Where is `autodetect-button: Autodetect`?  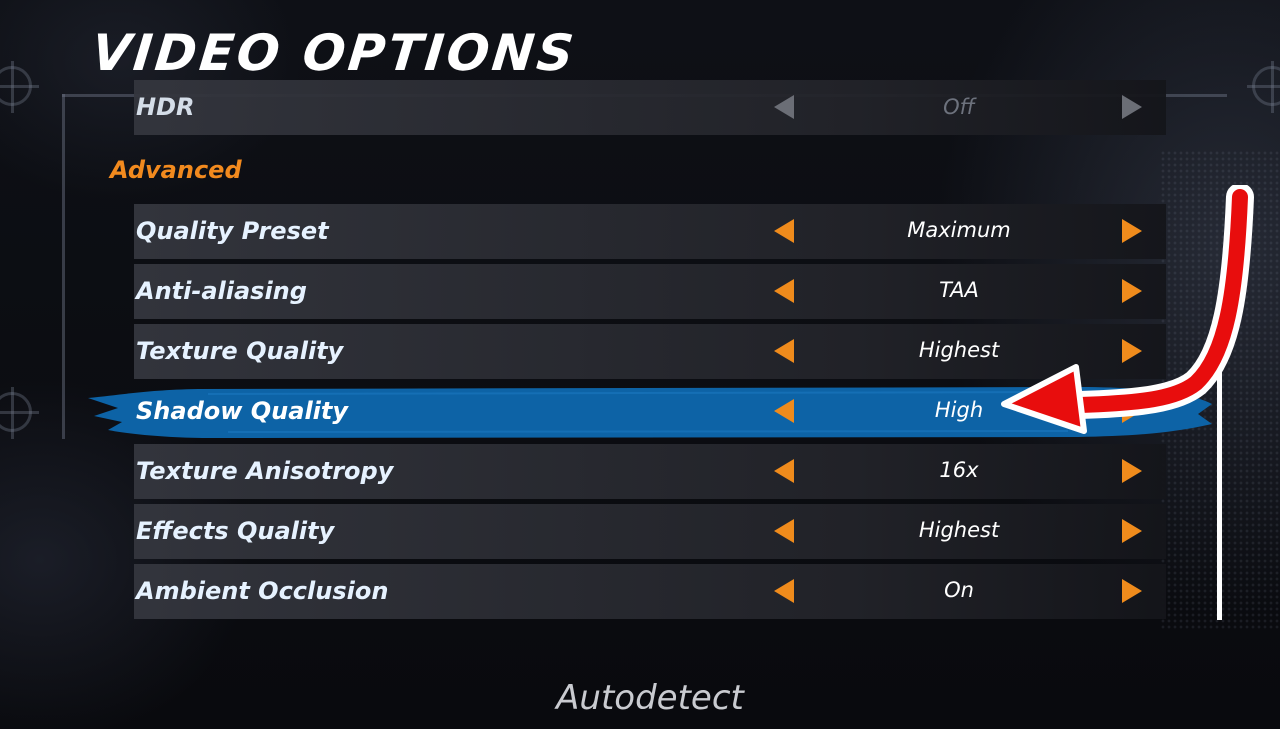 autodetect-button: Autodetect is located at coordinates (650, 698).